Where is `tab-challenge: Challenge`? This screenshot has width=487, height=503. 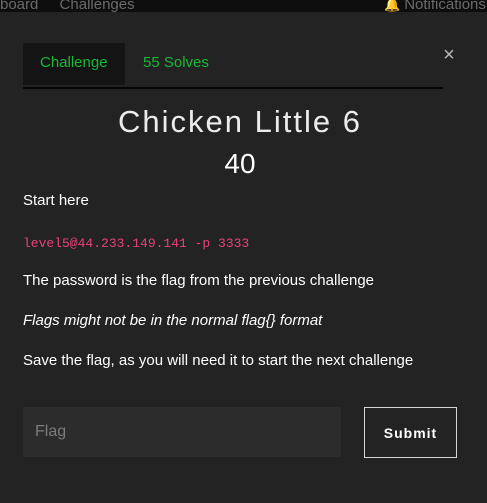
tab-challenge: Challenge is located at coordinates (74, 64).